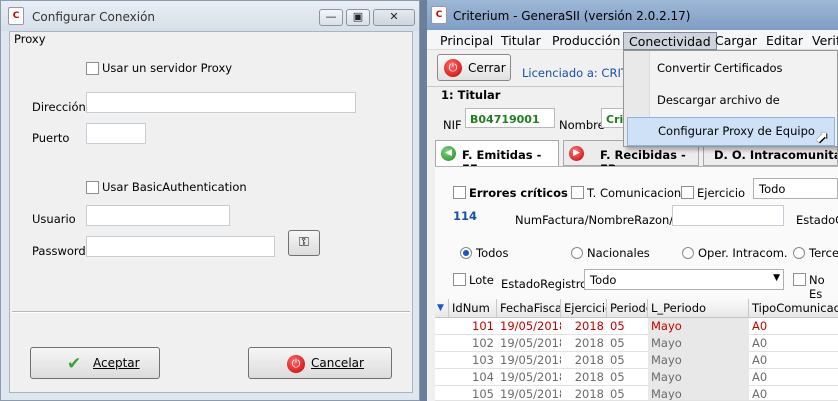 The image size is (838, 401). I want to click on estado-registro-select: Todo ▼, so click(684, 279).